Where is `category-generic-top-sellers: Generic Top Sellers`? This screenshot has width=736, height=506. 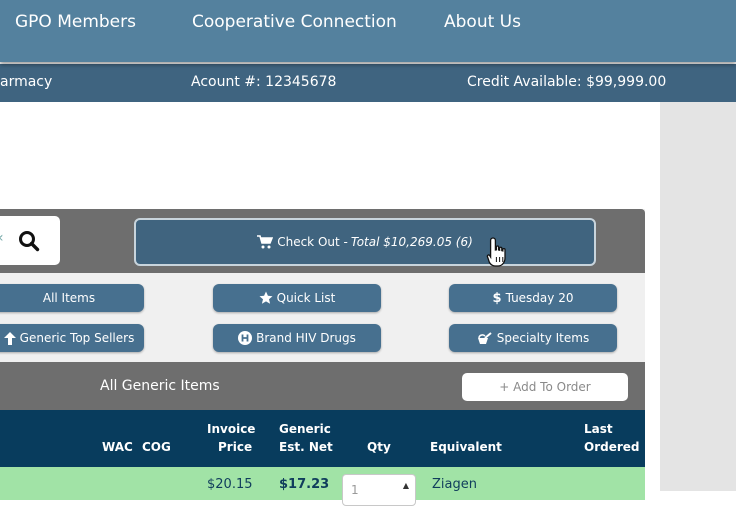 category-generic-top-sellers: Generic Top Sellers is located at coordinates (72, 338).